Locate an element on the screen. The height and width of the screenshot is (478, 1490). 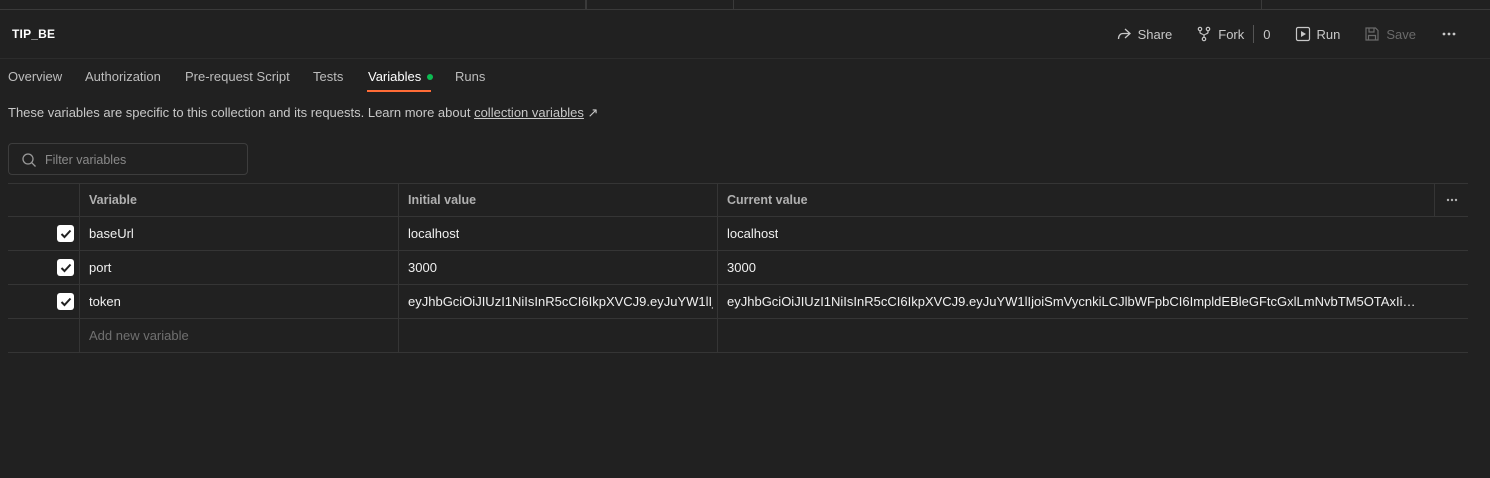
fork-icon is located at coordinates (1204, 34).